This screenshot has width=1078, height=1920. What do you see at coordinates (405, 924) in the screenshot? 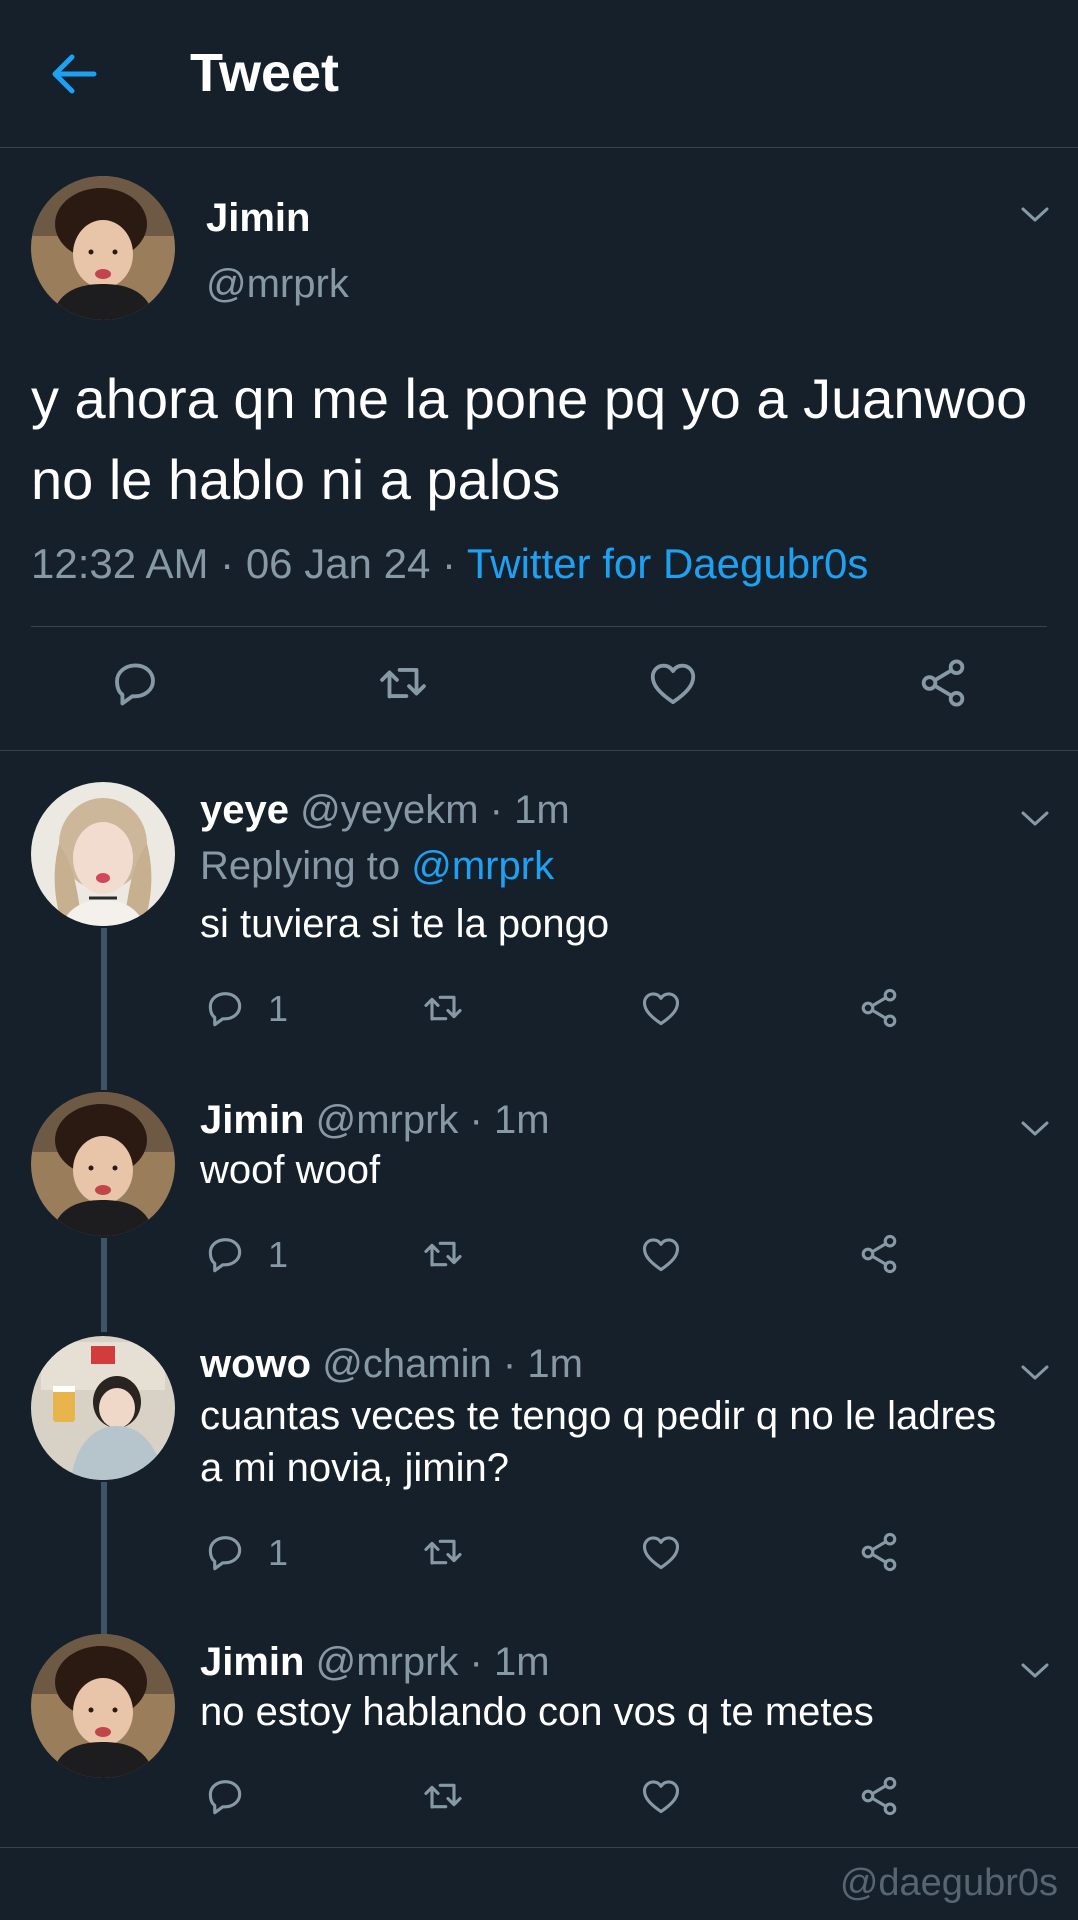
I see `reply-text: si tuviera si te la pongo` at bounding box center [405, 924].